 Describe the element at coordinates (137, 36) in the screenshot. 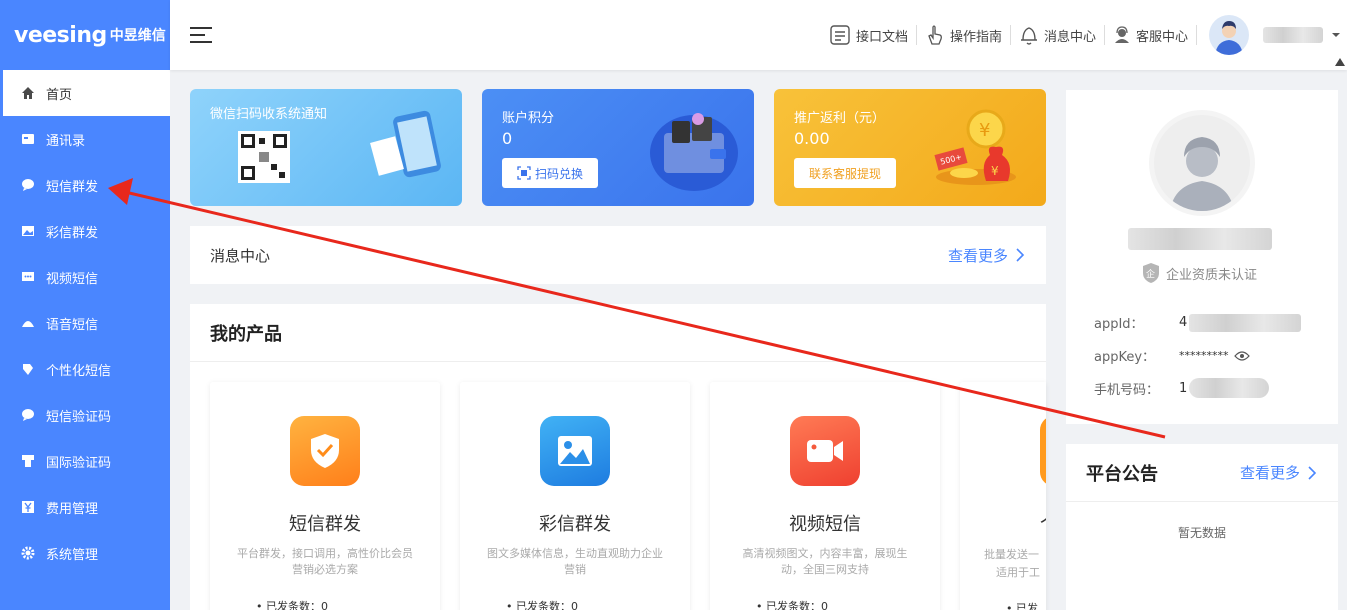

I see `logo-cn: 中昱维信` at that location.